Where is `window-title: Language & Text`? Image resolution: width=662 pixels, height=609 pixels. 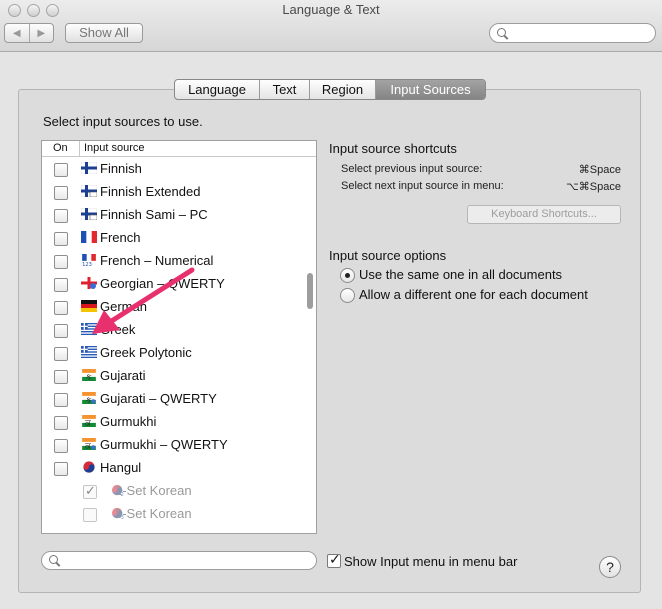
window-title: Language & Text is located at coordinates (331, 9).